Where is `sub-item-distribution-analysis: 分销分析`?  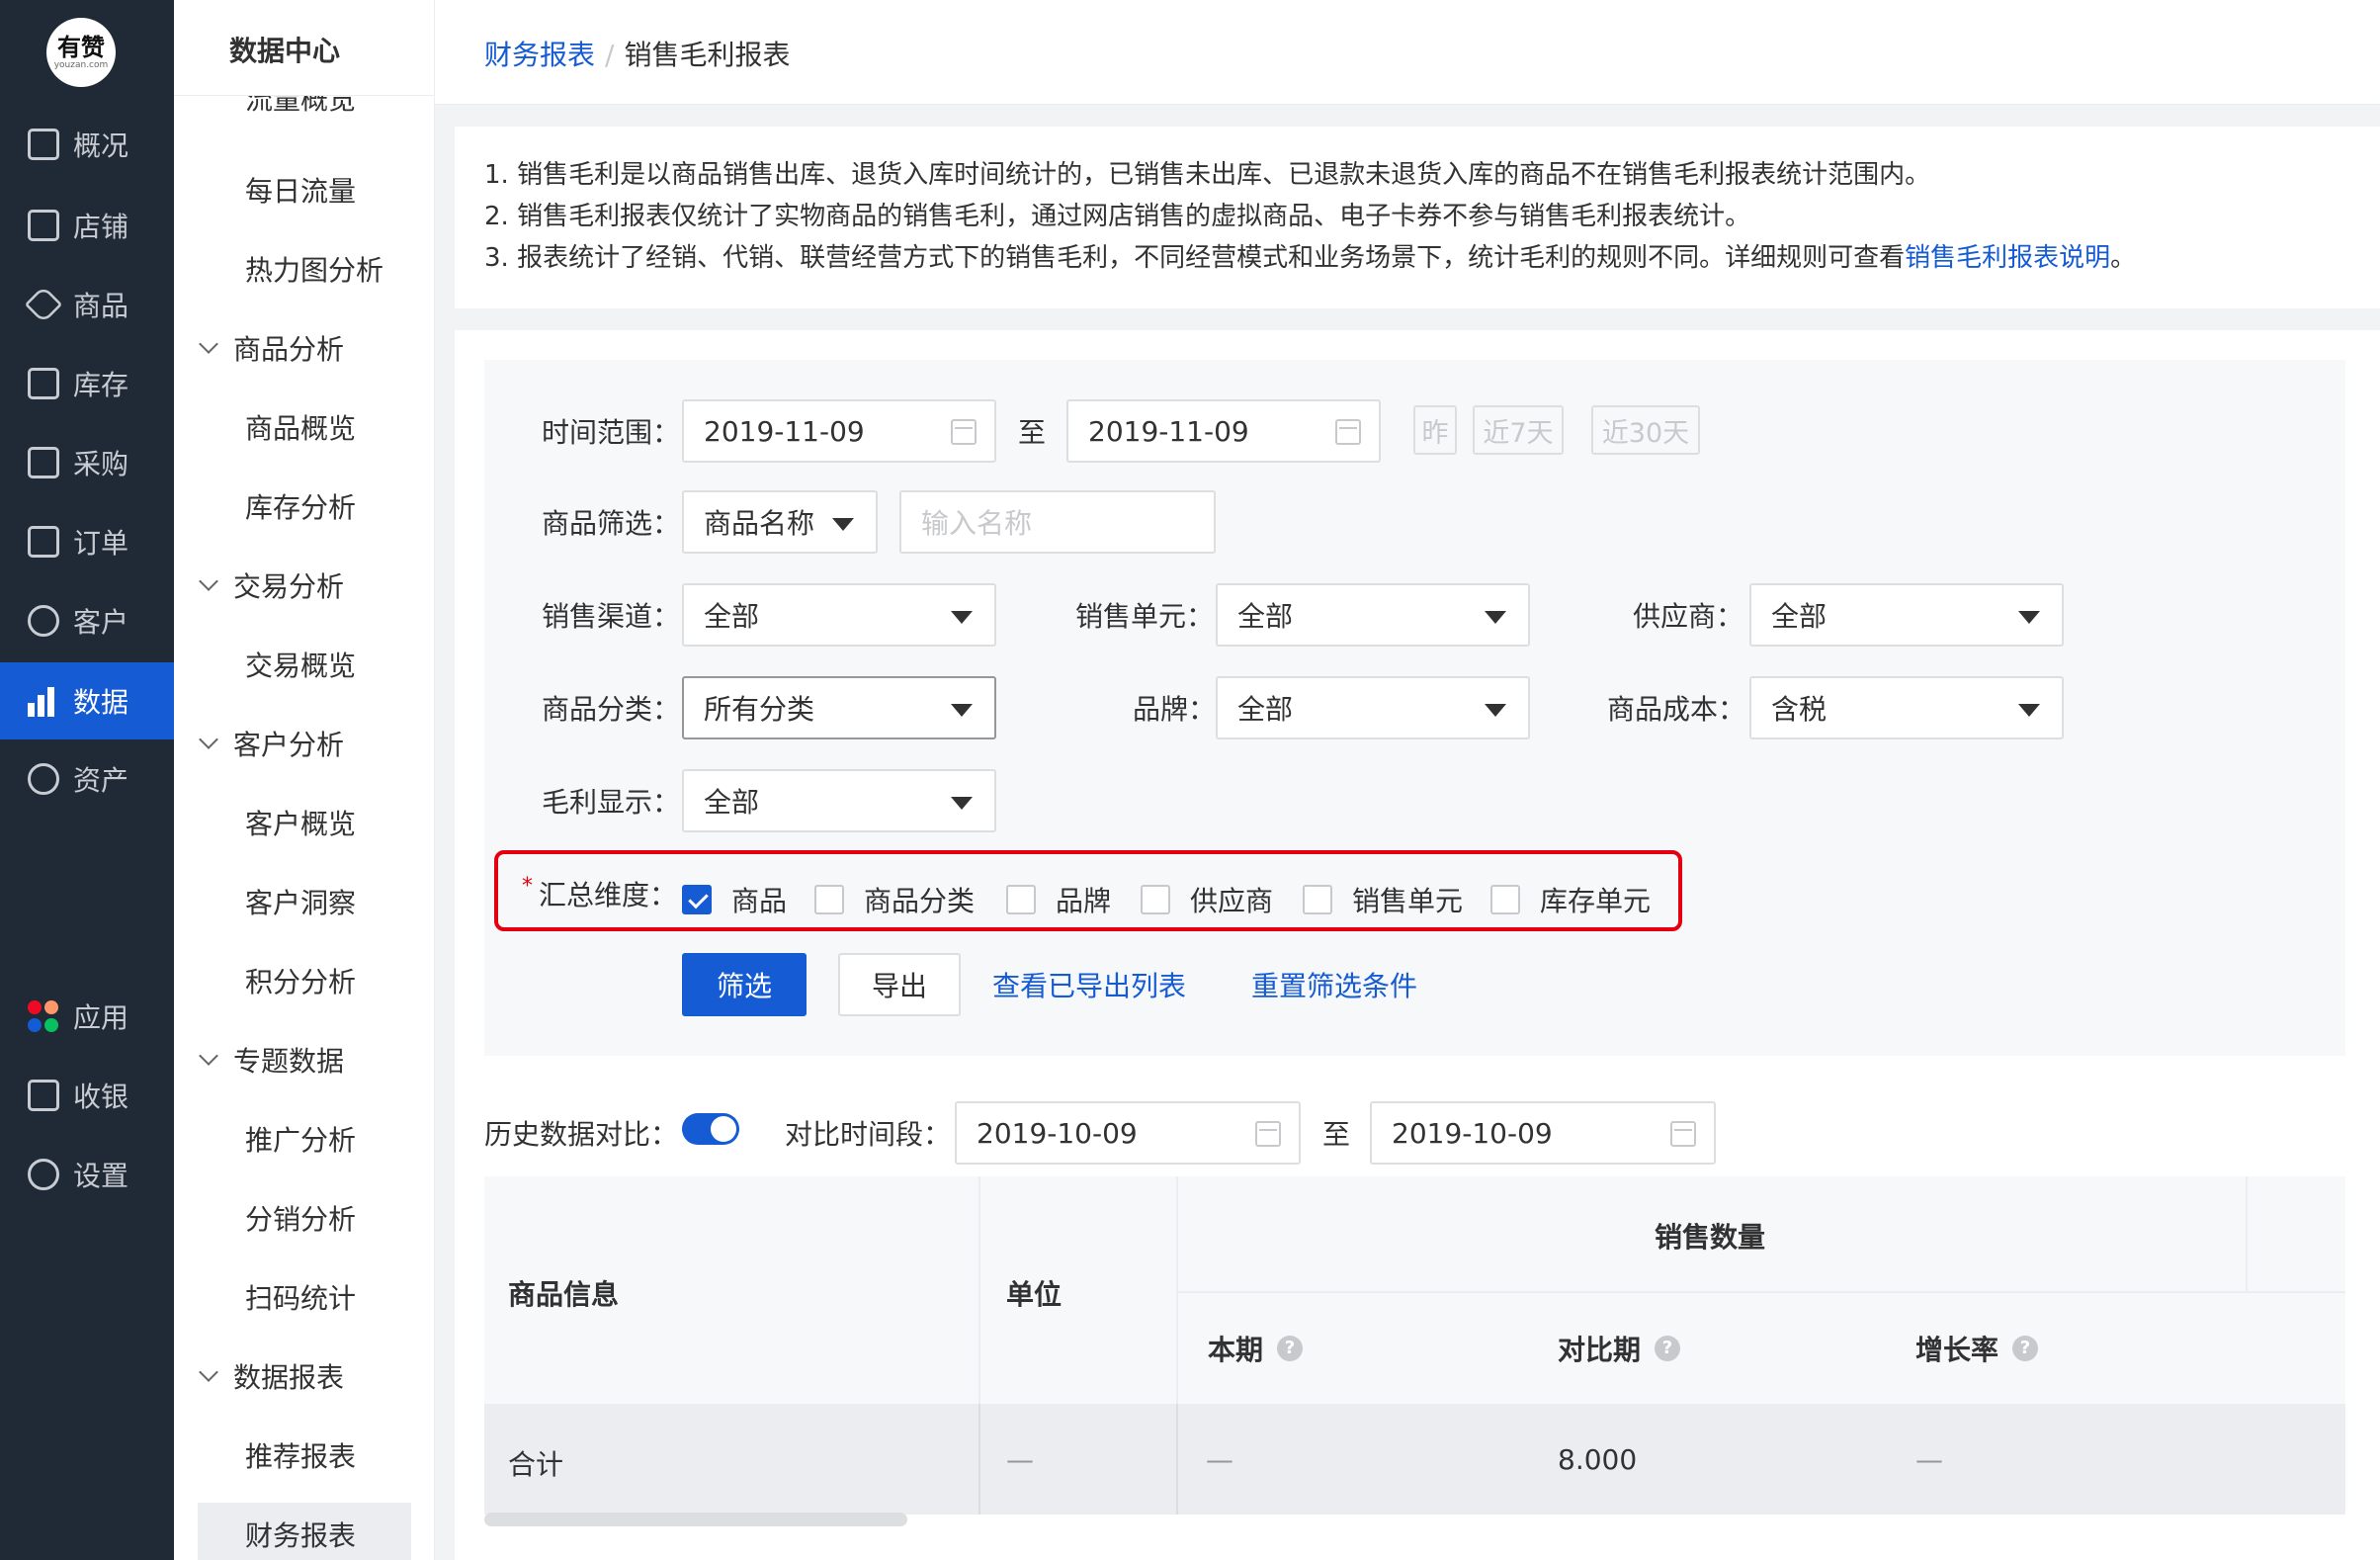
sub-item-distribution-analysis: 分销分析 is located at coordinates (300, 1218).